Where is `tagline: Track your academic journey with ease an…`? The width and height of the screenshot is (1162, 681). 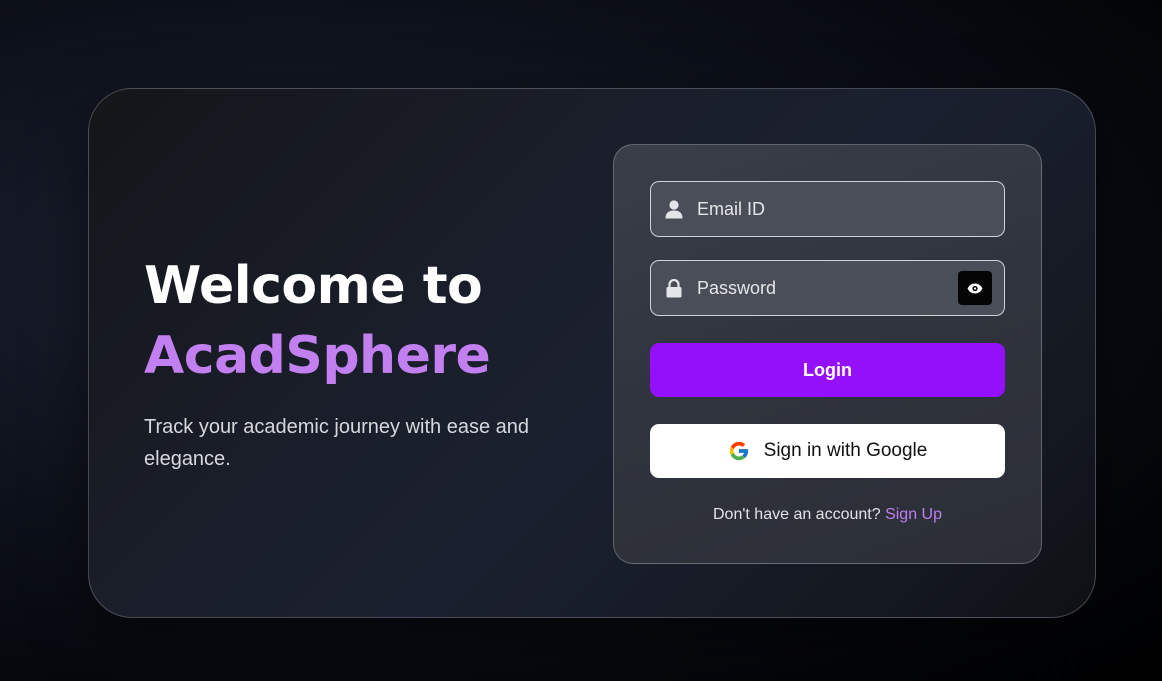
tagline: Track your academic journey with ease an… is located at coordinates (336, 443).